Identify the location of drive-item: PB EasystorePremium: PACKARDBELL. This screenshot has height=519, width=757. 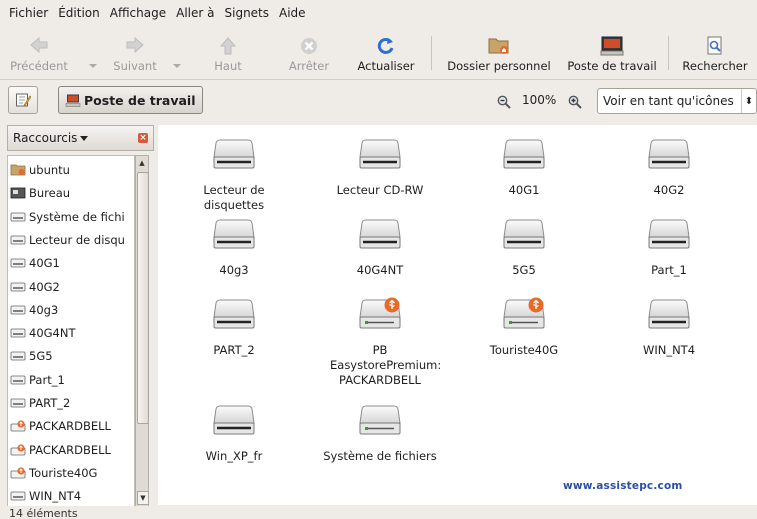
(380, 342).